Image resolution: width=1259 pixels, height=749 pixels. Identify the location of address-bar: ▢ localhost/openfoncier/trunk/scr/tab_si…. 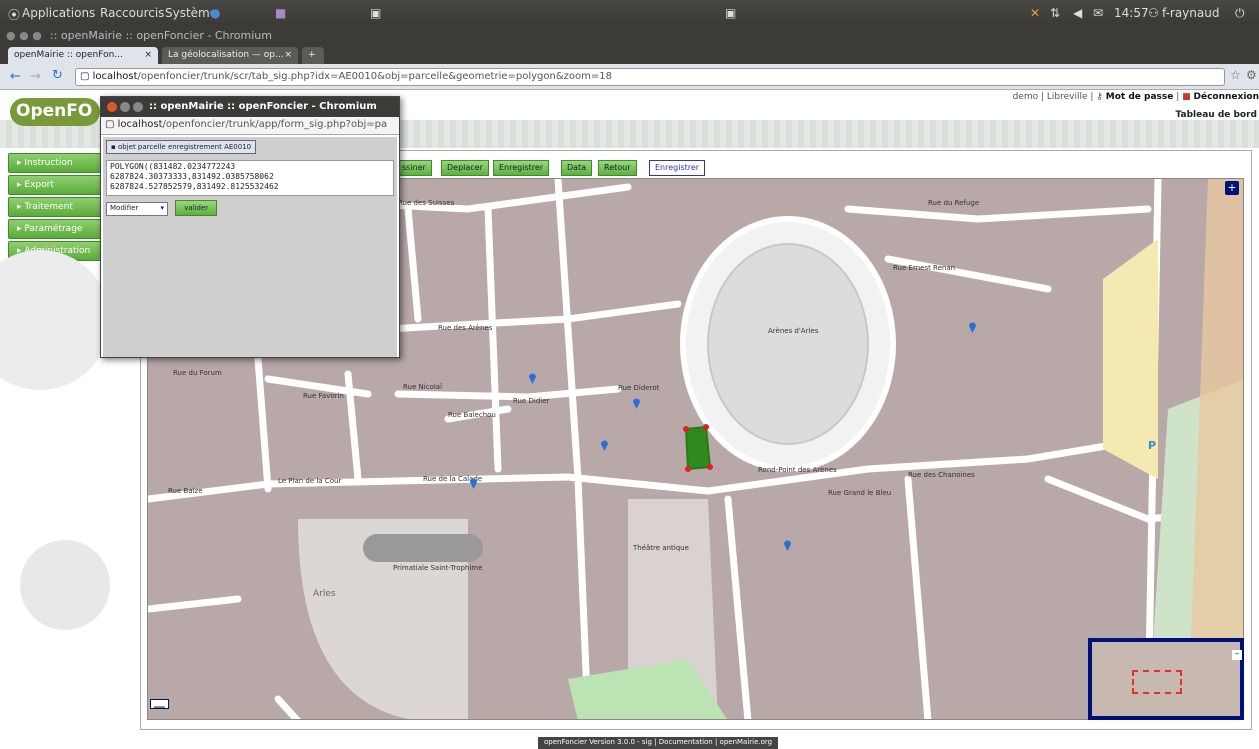
(650, 77).